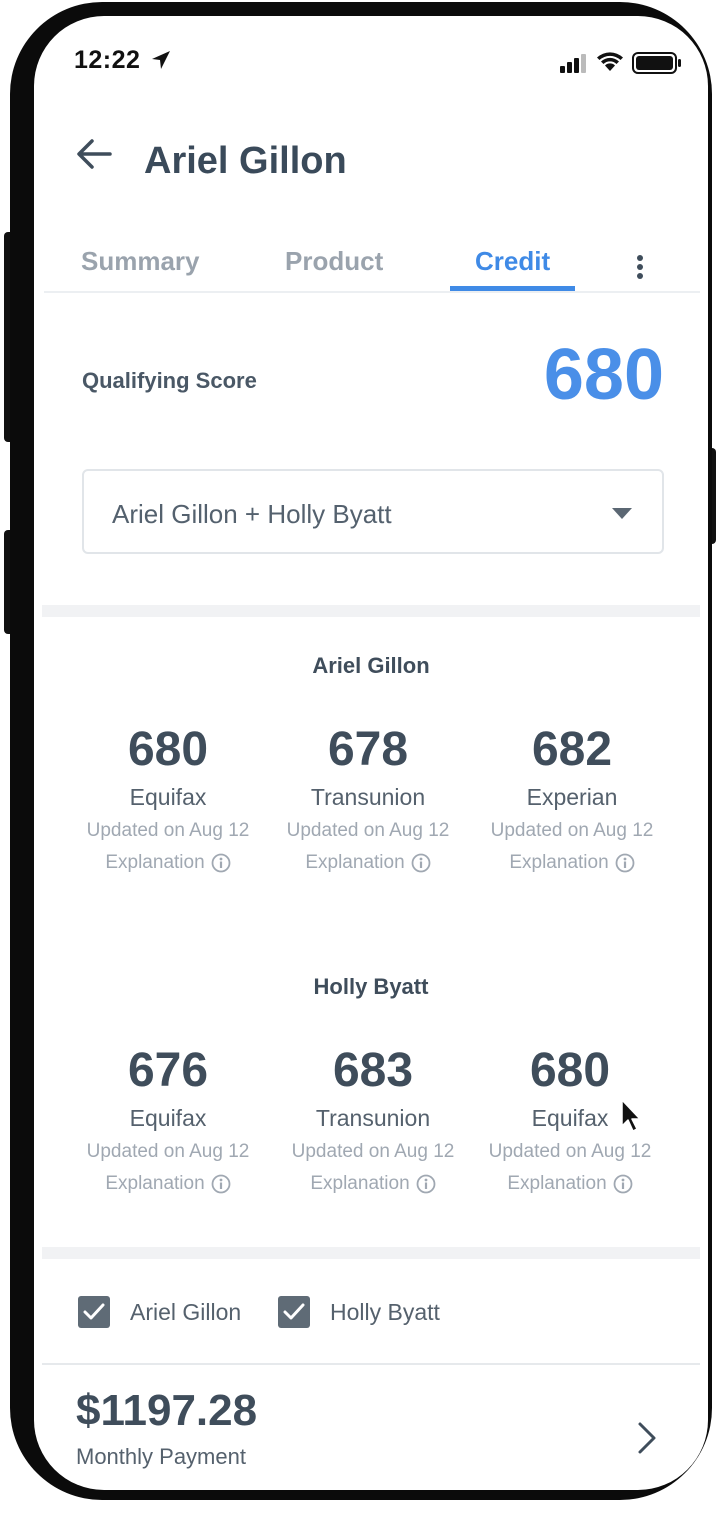 The image size is (720, 1520). What do you see at coordinates (656, 63) in the screenshot?
I see `battery-icon` at bounding box center [656, 63].